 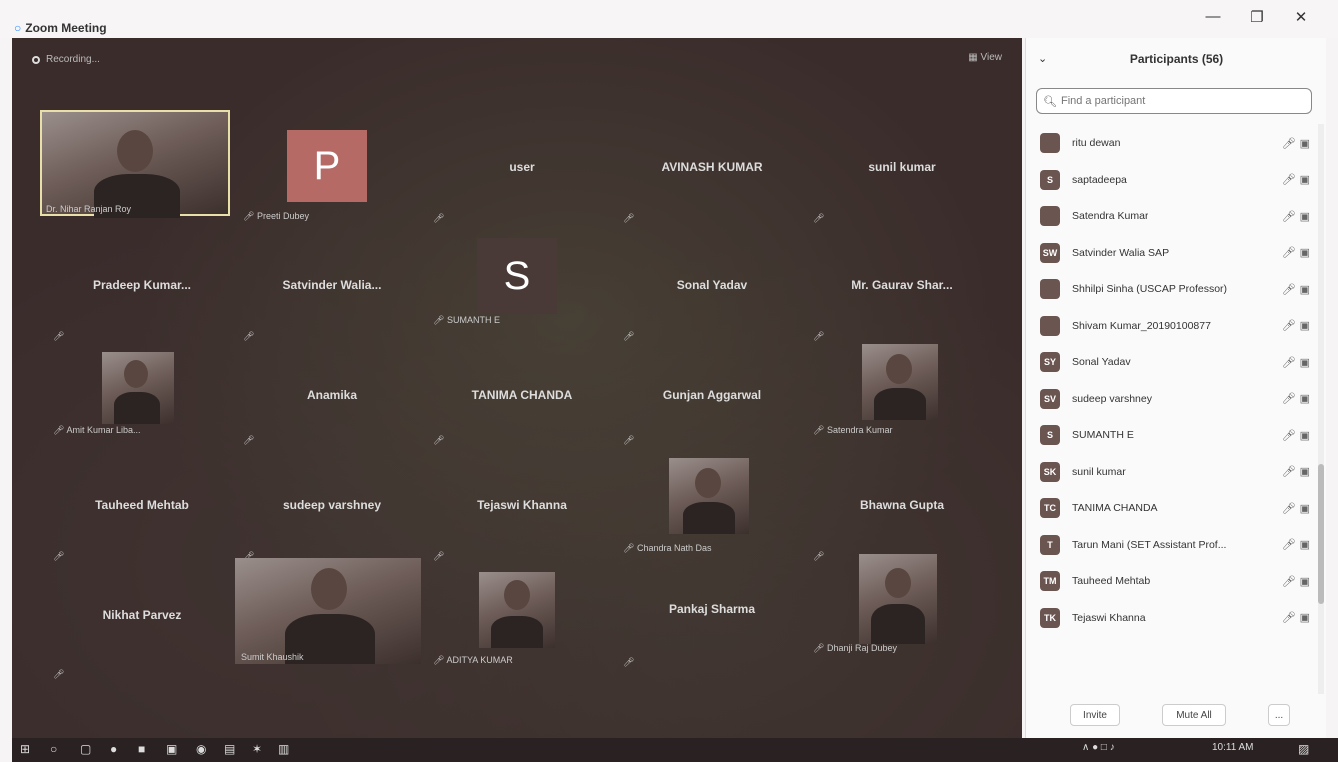 I want to click on participant-row: TC TANIMA CHANDA 🎤︎▣, so click(x=1171, y=508).